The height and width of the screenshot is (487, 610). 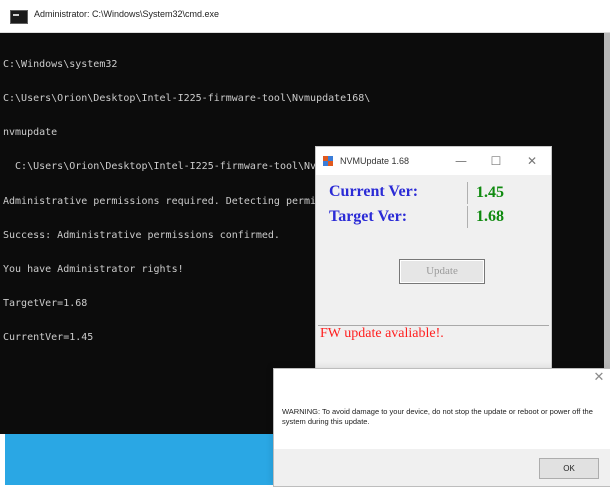 What do you see at coordinates (489, 217) in the screenshot?
I see `target-version-value: 1.68` at bounding box center [489, 217].